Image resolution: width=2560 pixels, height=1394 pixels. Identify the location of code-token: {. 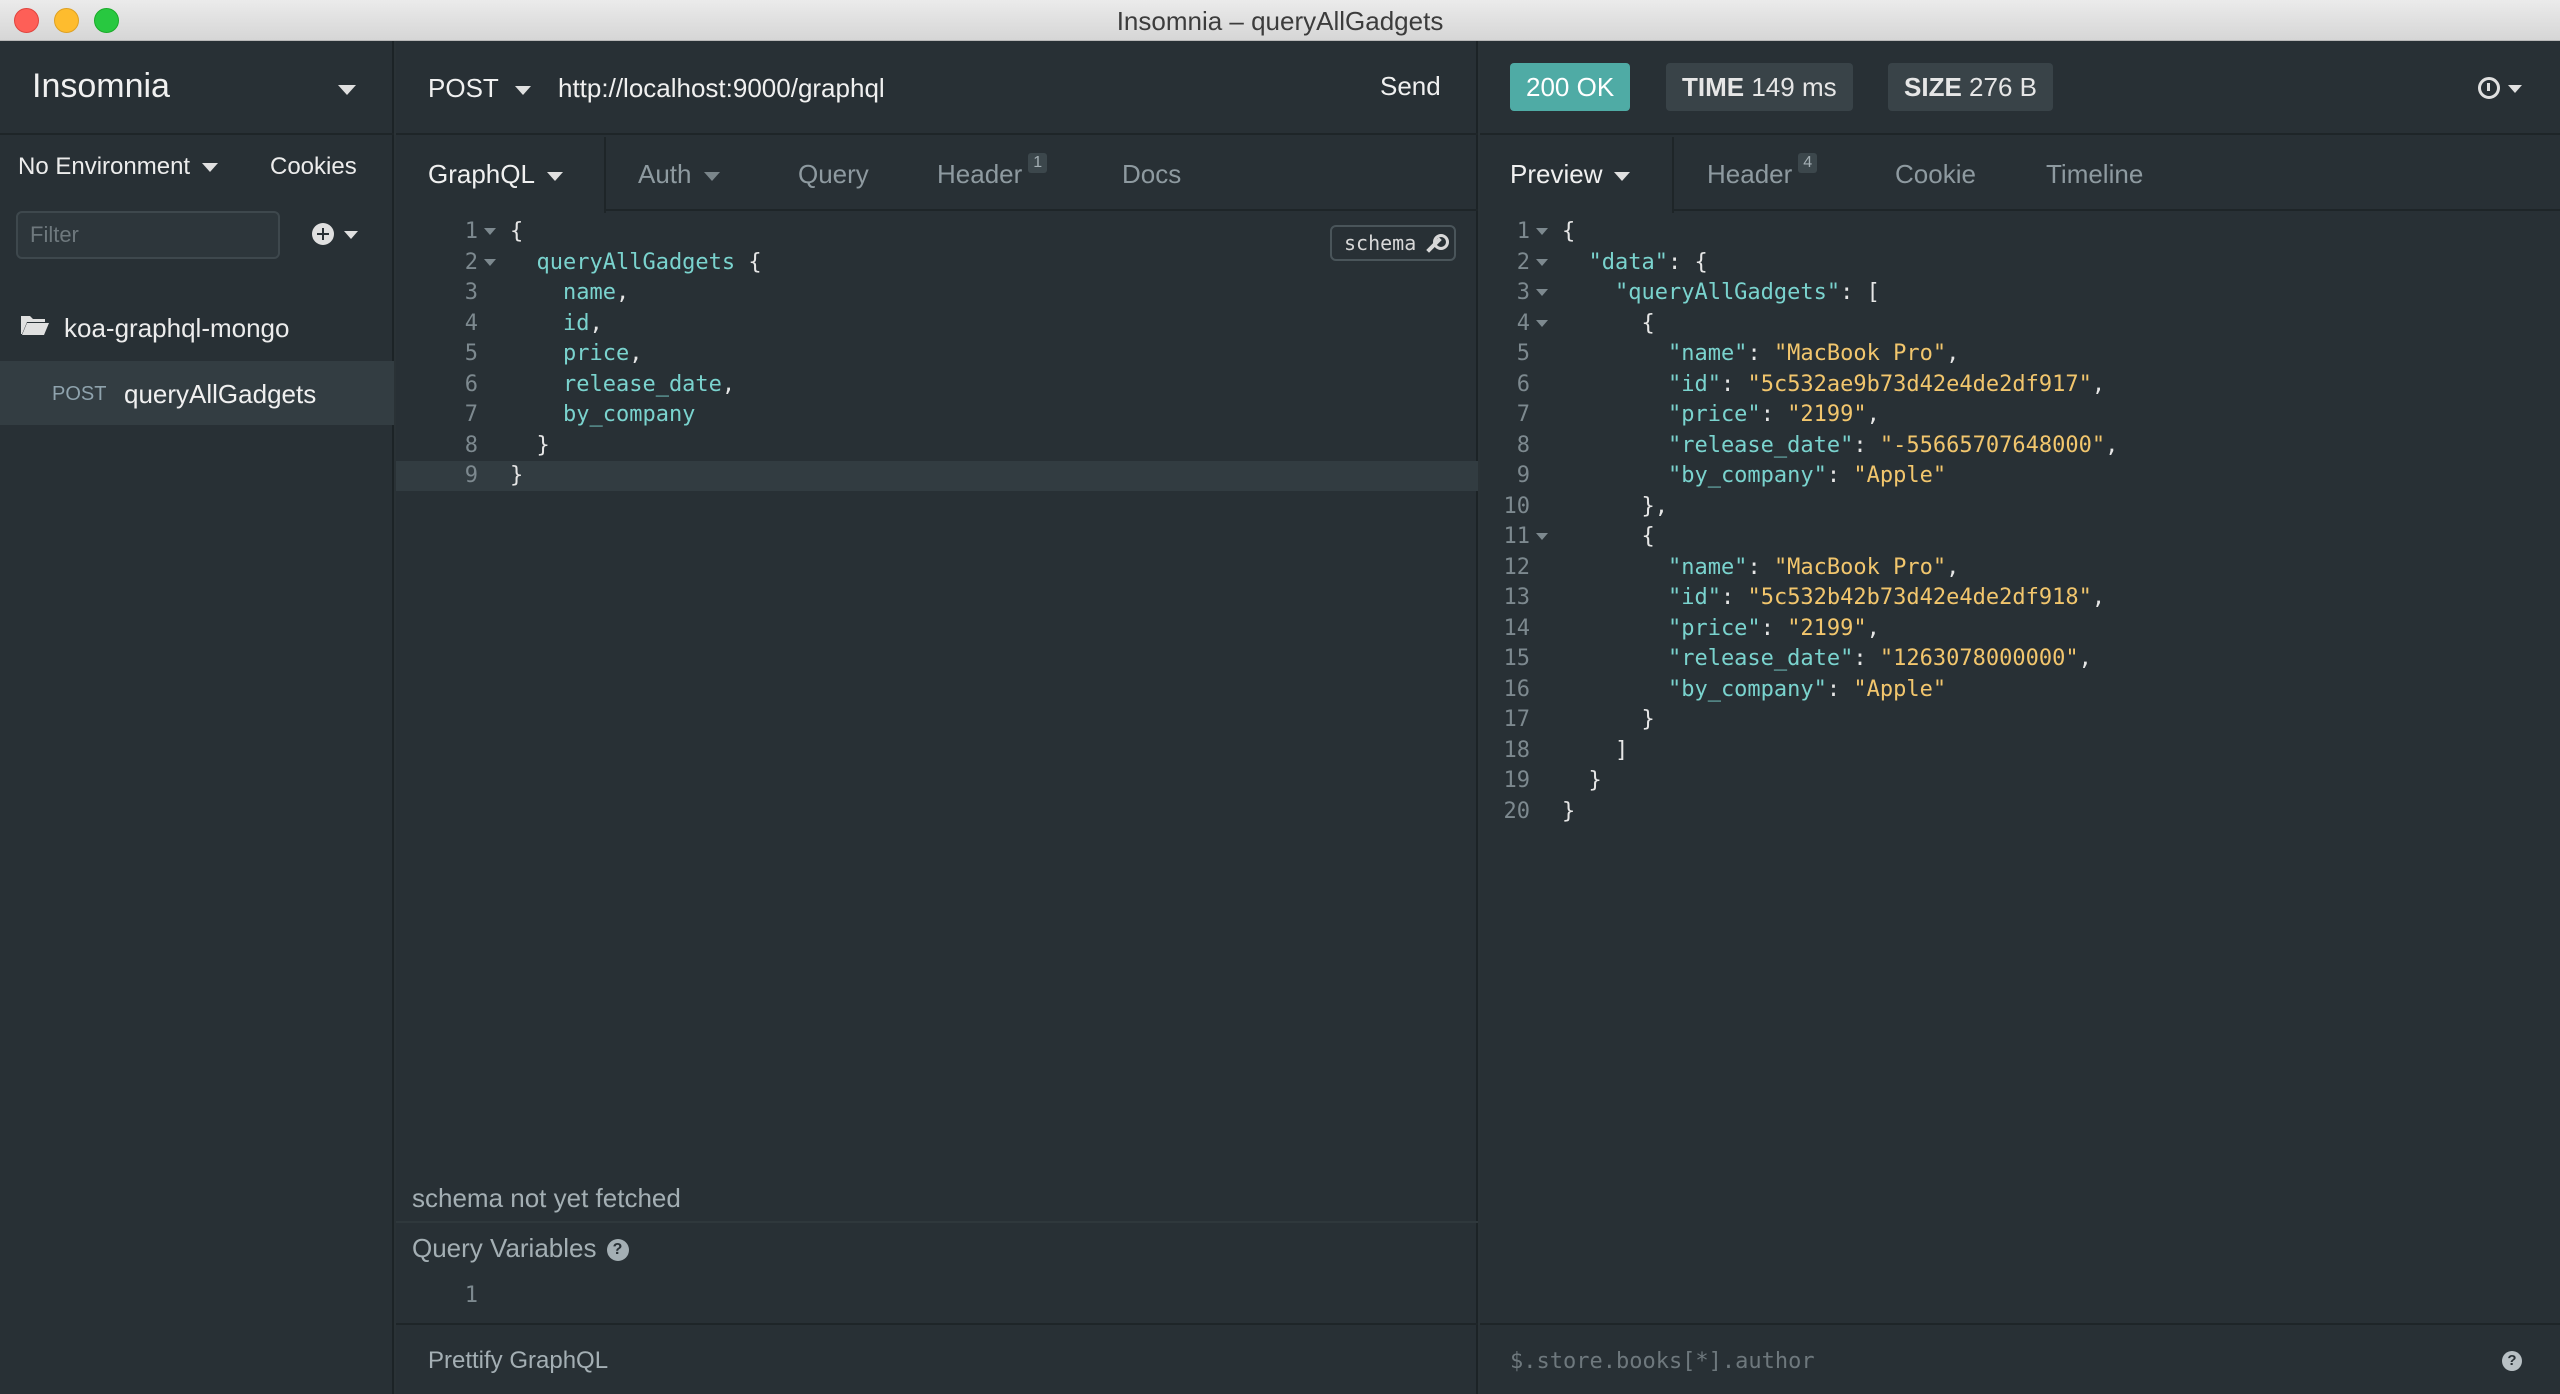
(517, 231).